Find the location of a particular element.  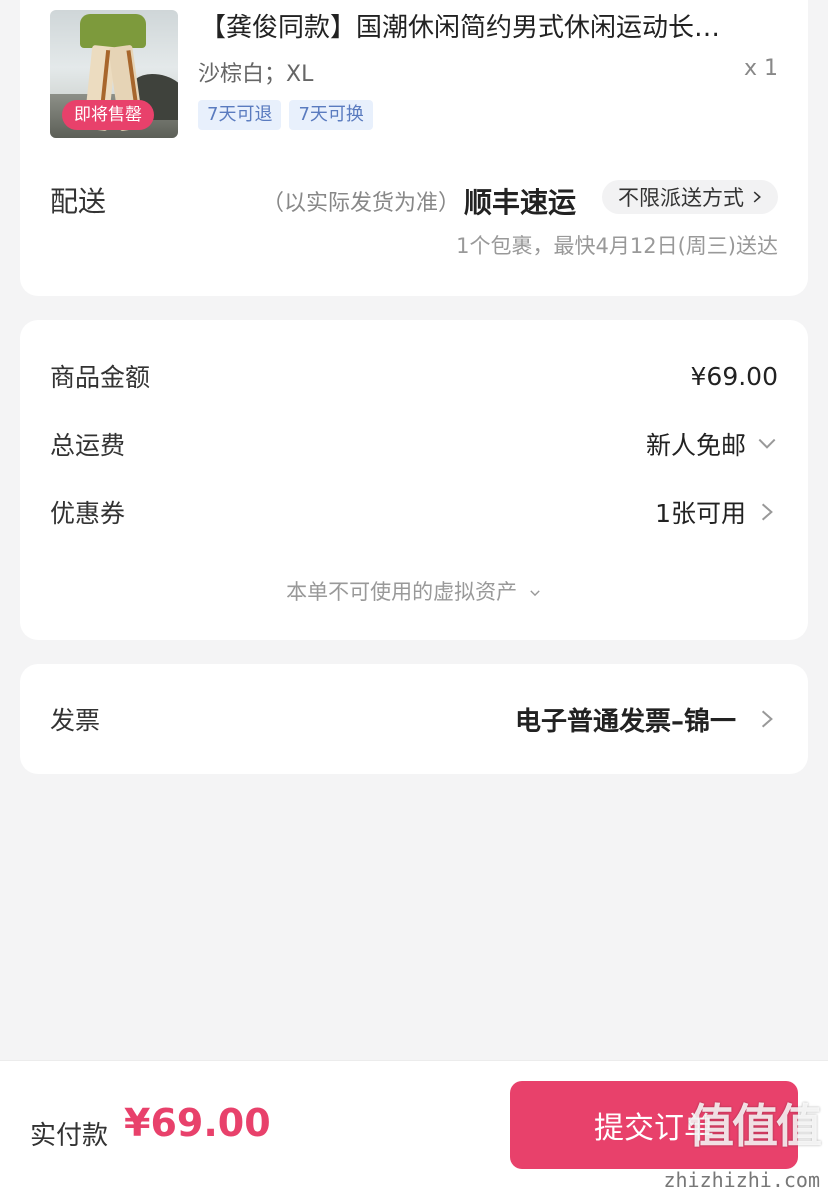

virtual-assets-toggle: 本单不可使用的虚拟资产 is located at coordinates (414, 591).